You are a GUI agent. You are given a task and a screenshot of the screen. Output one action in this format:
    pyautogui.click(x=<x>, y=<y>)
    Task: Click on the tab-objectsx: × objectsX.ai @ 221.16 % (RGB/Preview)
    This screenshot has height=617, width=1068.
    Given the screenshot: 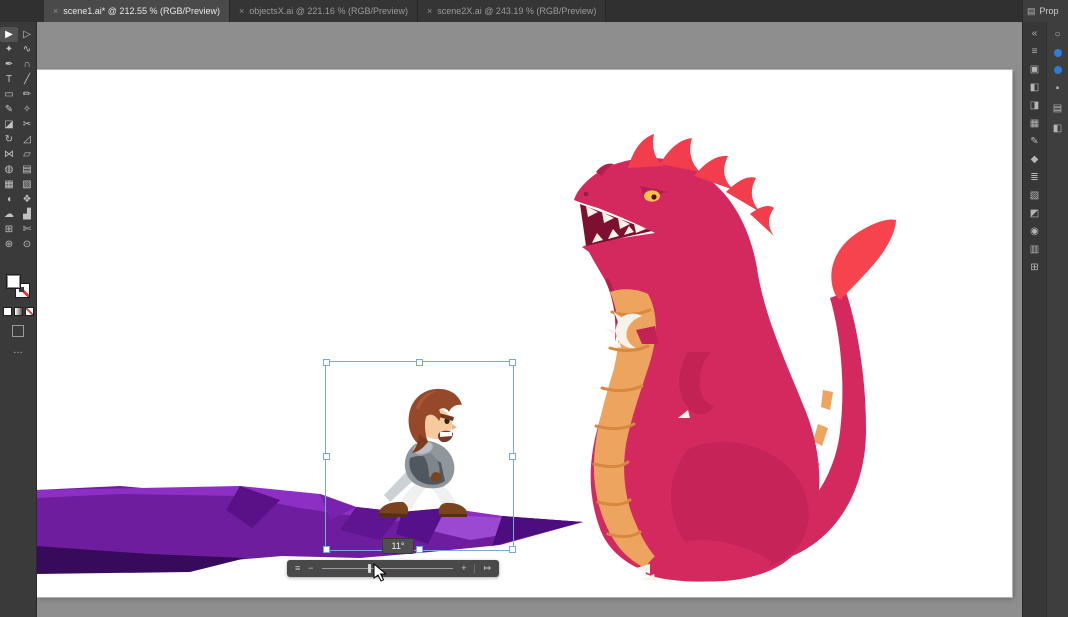 What is the action you would take?
    pyautogui.click(x=323, y=11)
    